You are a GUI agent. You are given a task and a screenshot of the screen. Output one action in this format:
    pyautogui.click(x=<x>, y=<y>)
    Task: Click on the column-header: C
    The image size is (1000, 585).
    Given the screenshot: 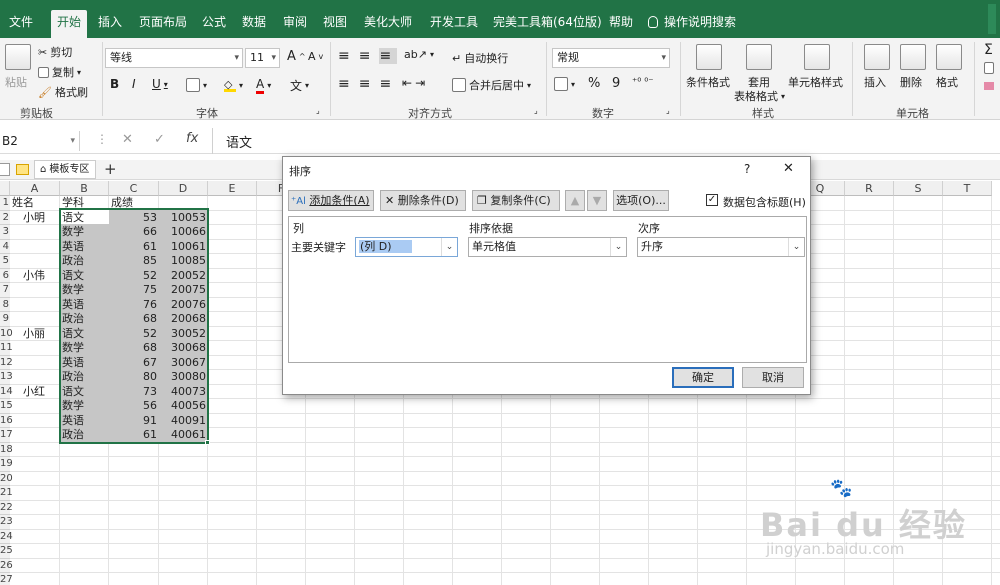 What is the action you would take?
    pyautogui.click(x=134, y=188)
    